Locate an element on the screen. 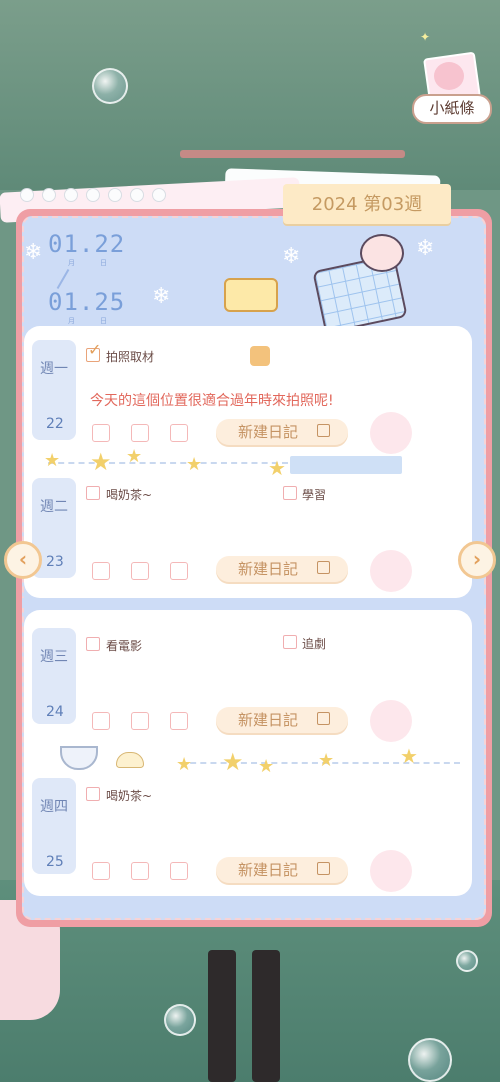  start-month-label: 月 is located at coordinates (71, 263).